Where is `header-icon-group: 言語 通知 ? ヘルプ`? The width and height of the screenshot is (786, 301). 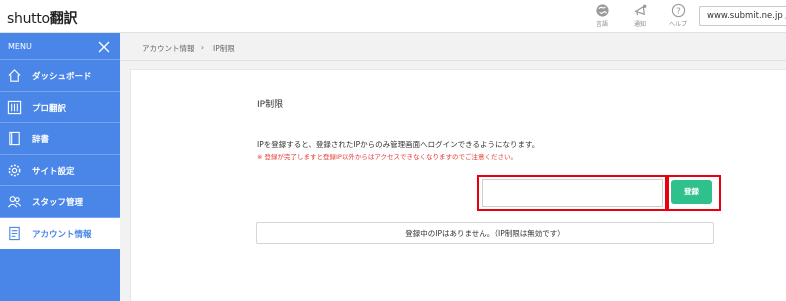 header-icon-group: 言語 通知 ? ヘルプ is located at coordinates (637, 15).